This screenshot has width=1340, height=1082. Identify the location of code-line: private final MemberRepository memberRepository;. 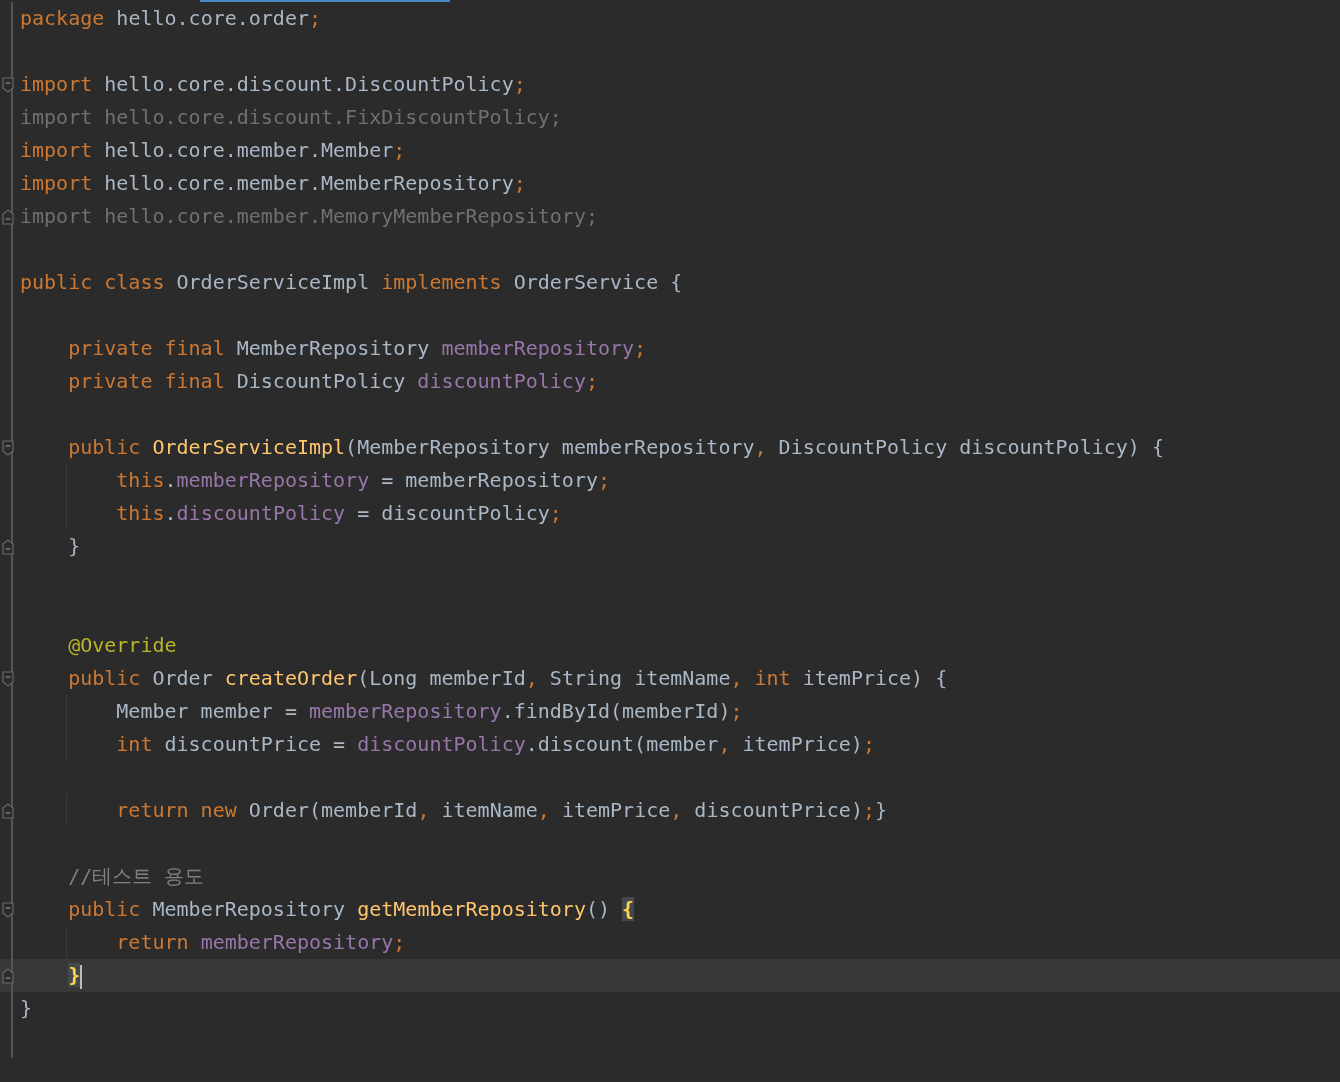
(357, 348).